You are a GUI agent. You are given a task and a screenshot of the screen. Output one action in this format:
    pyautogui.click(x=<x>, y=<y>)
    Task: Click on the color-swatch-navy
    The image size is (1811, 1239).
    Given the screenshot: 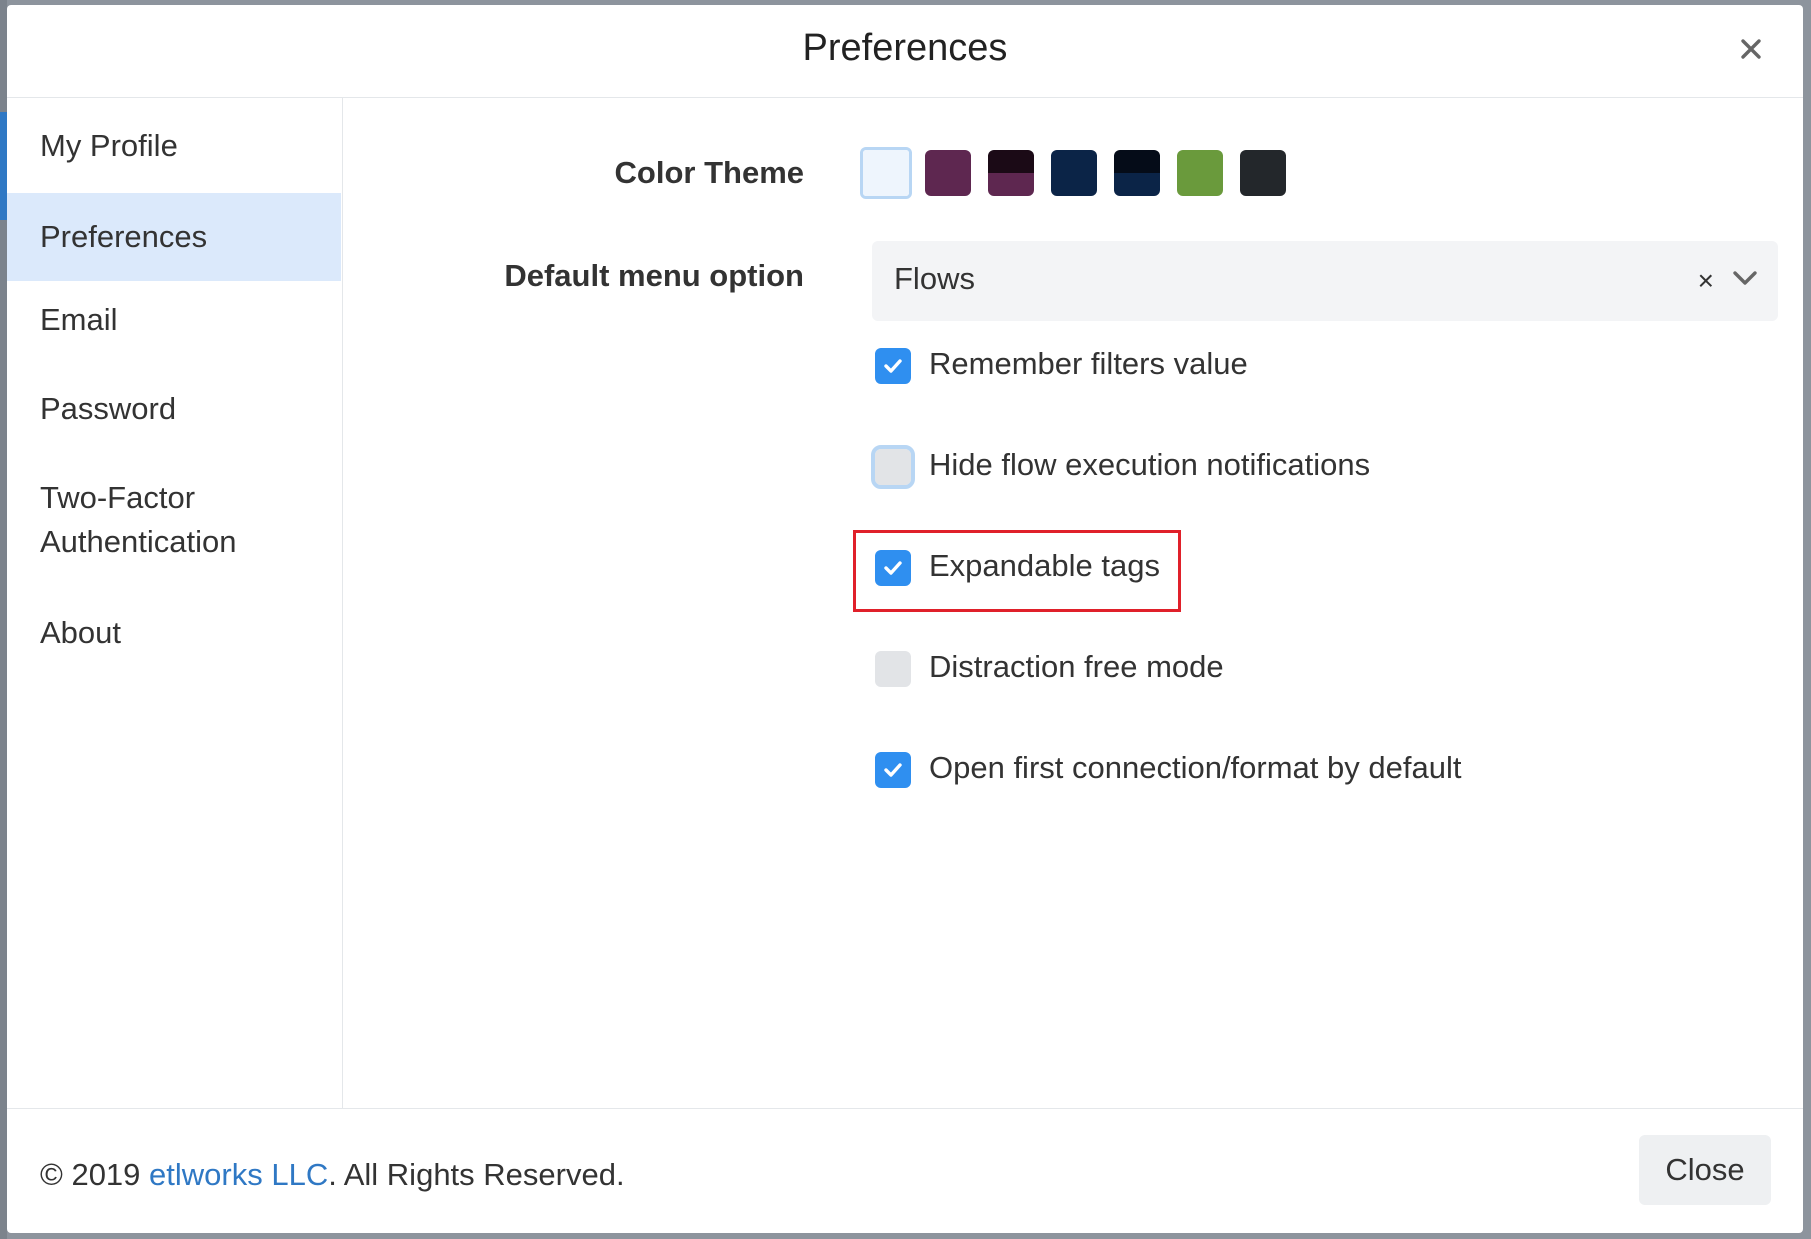 What is the action you would take?
    pyautogui.click(x=1074, y=173)
    